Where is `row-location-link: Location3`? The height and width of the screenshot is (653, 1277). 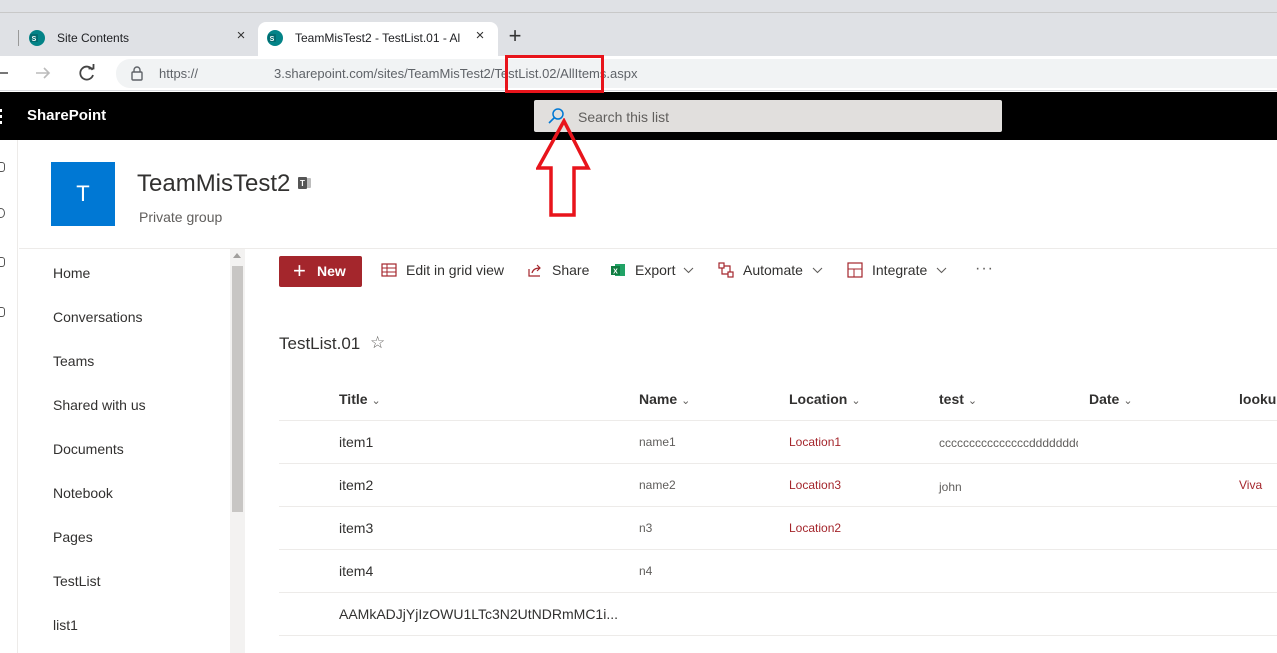 row-location-link: Location3 is located at coordinates (815, 485).